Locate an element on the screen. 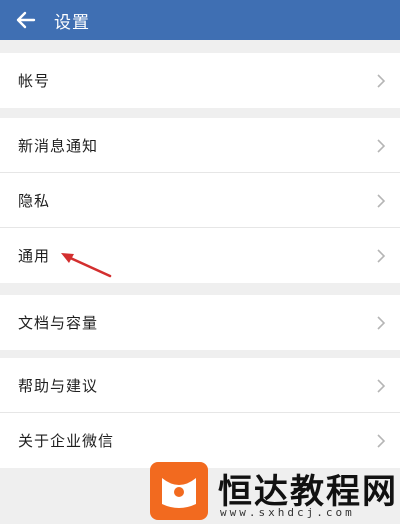 The width and height of the screenshot is (400, 524). red-arrow-icon is located at coordinates (86, 265).